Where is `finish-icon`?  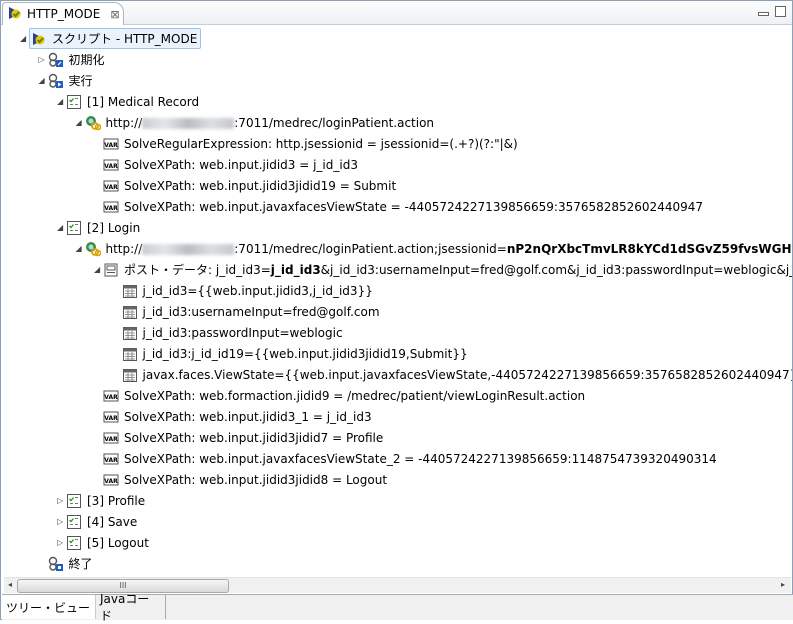 finish-icon is located at coordinates (56, 564).